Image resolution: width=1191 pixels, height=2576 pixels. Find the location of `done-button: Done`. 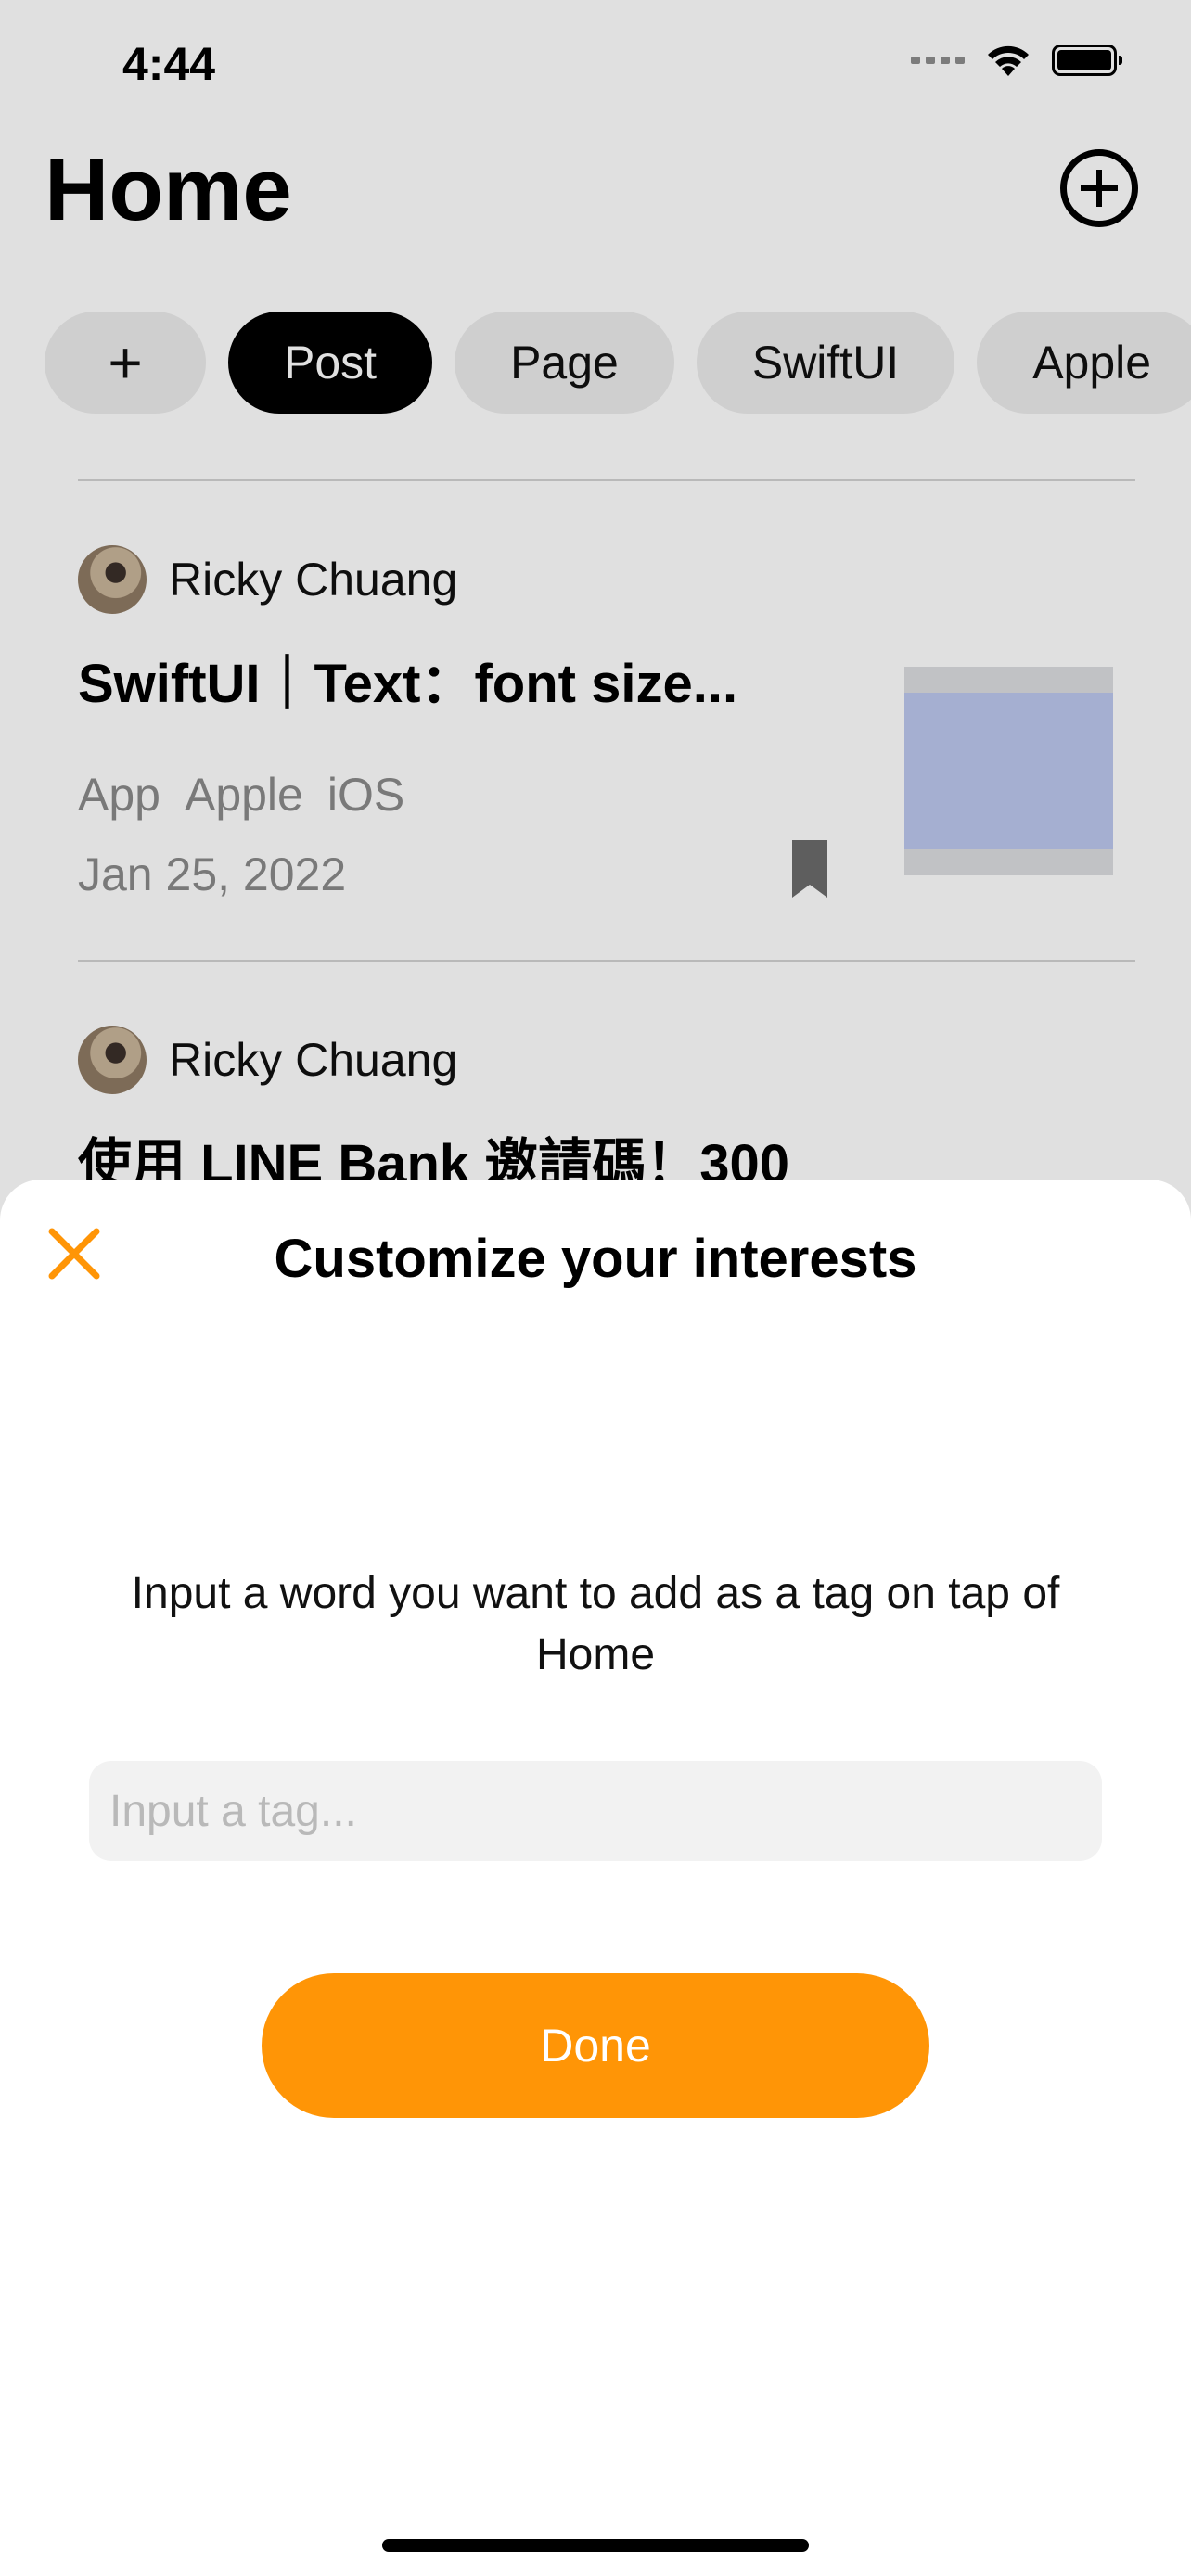

done-button: Done is located at coordinates (595, 2046).